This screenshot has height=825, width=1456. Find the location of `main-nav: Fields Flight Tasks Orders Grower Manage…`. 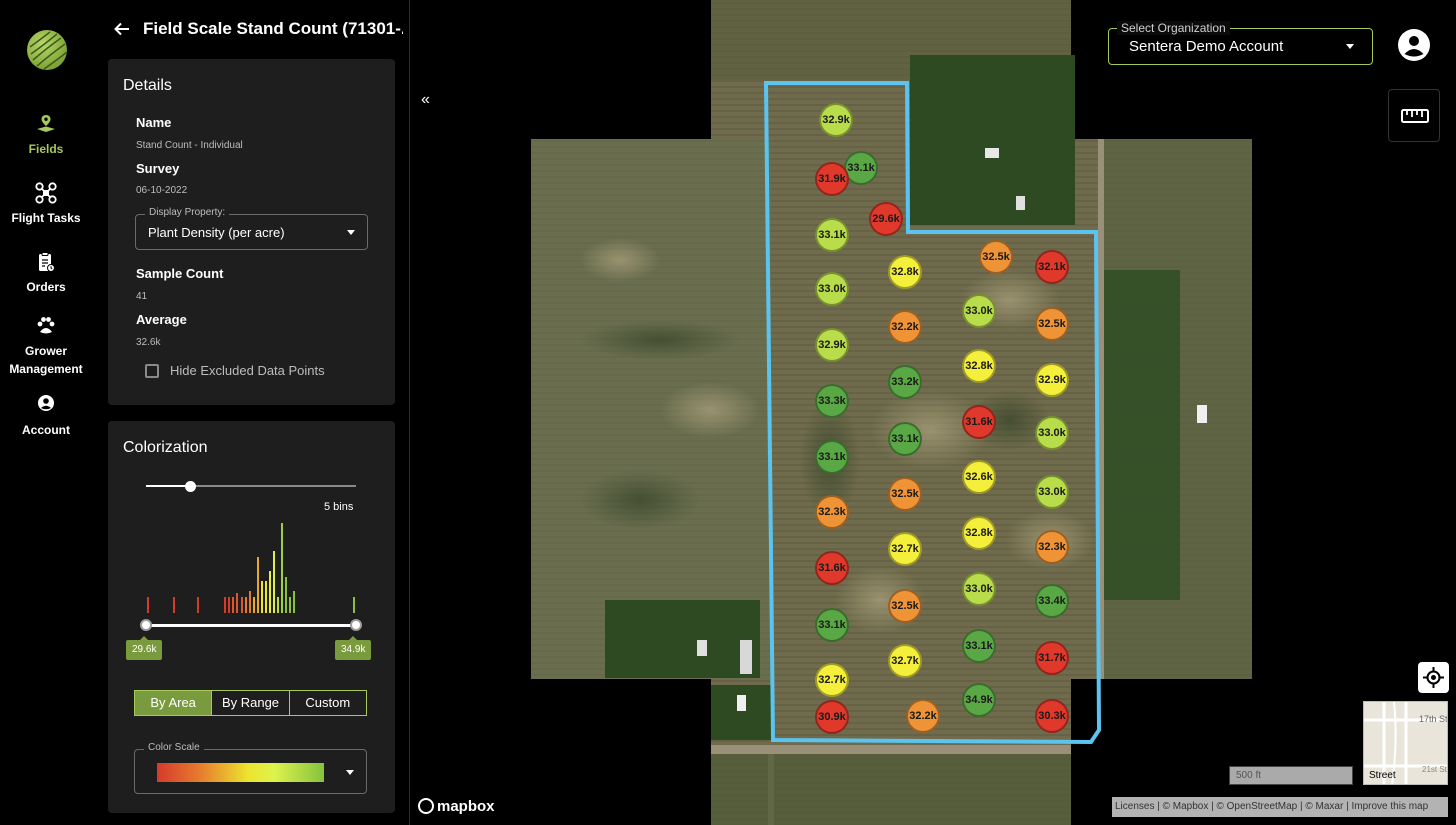

main-nav: Fields Flight Tasks Orders Grower Manage… is located at coordinates (46, 412).